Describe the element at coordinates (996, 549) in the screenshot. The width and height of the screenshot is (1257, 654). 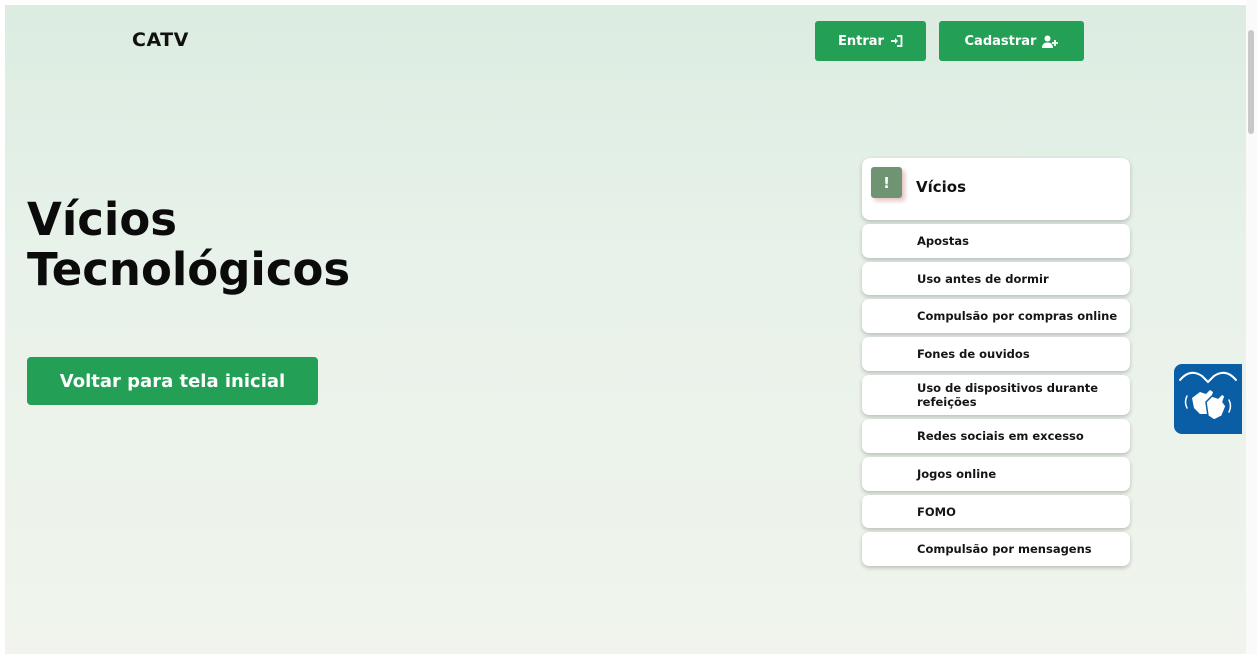
I see `menu-item-compulsao-mensagens: Compulsão por mensagens` at that location.